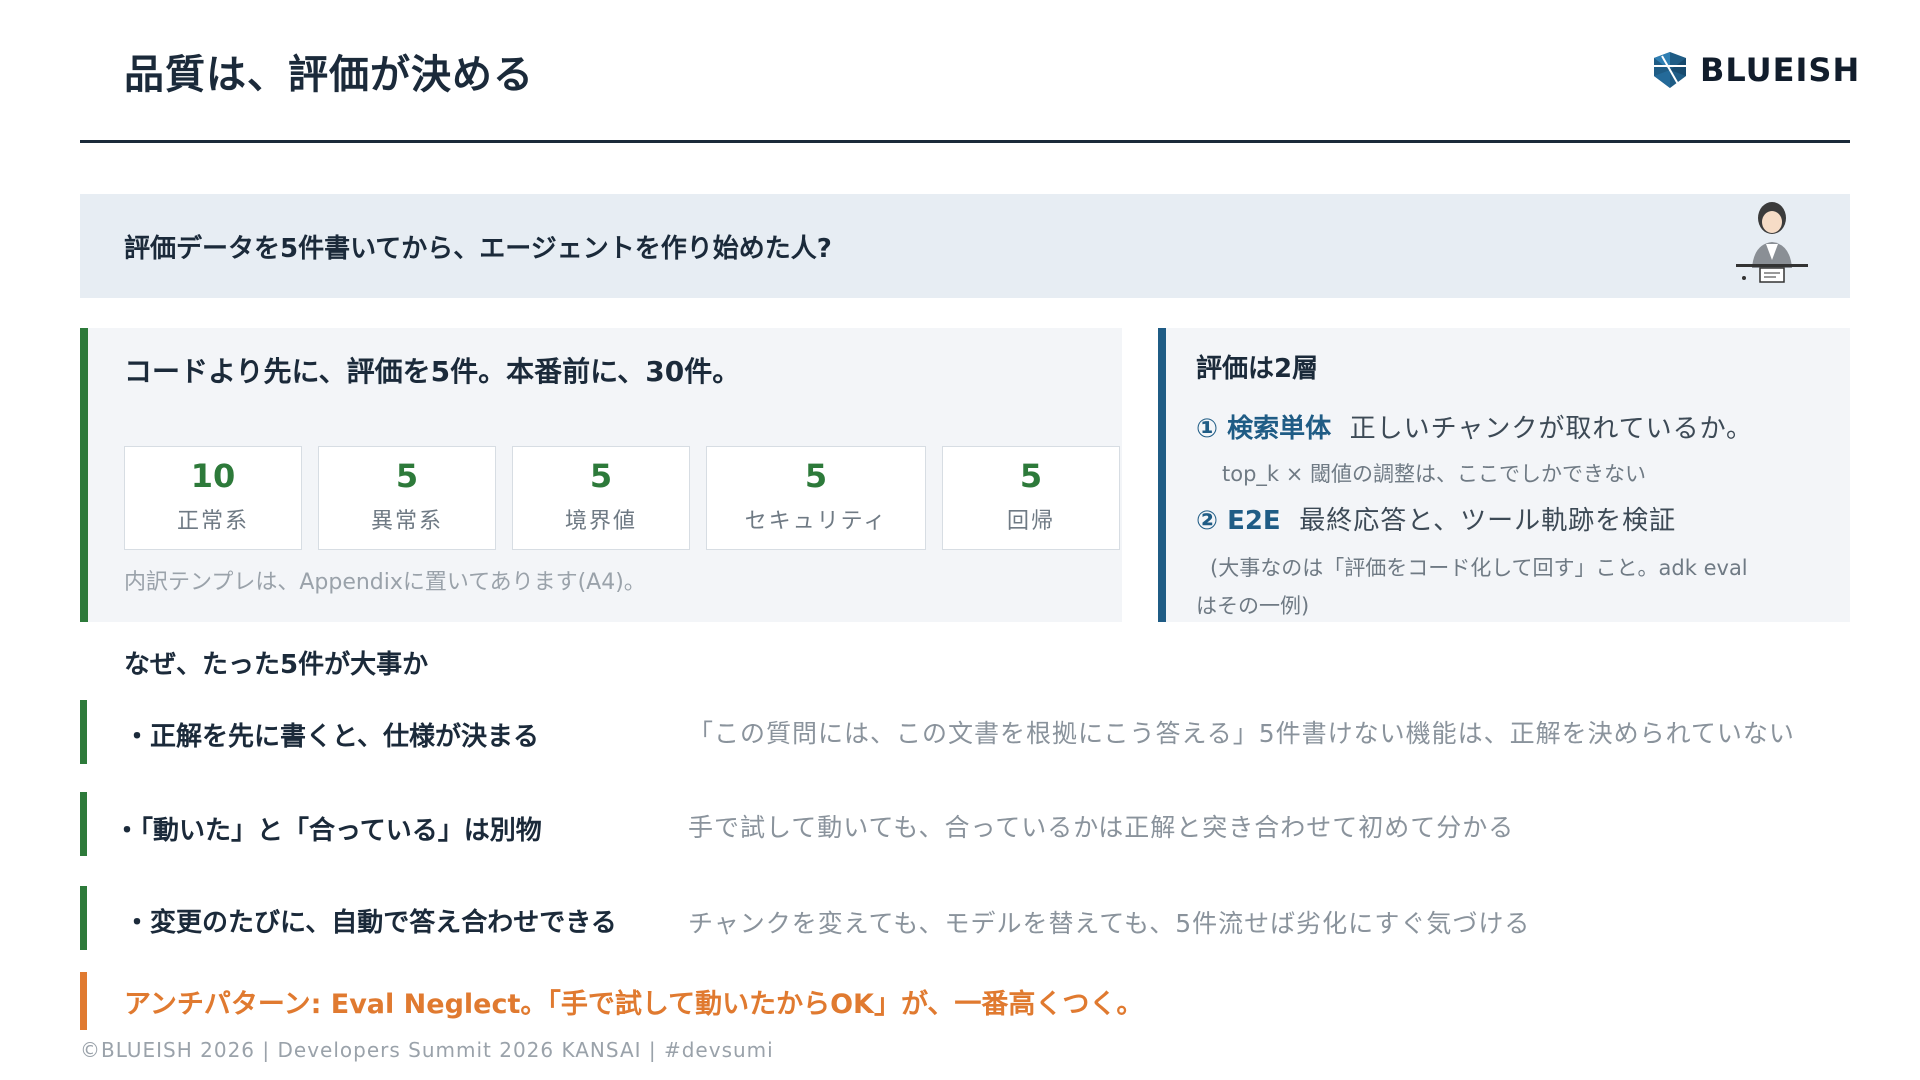 Image resolution: width=1920 pixels, height=1080 pixels. What do you see at coordinates (407, 498) in the screenshot?
I see `case-card-abnormal: 5 異常系` at bounding box center [407, 498].